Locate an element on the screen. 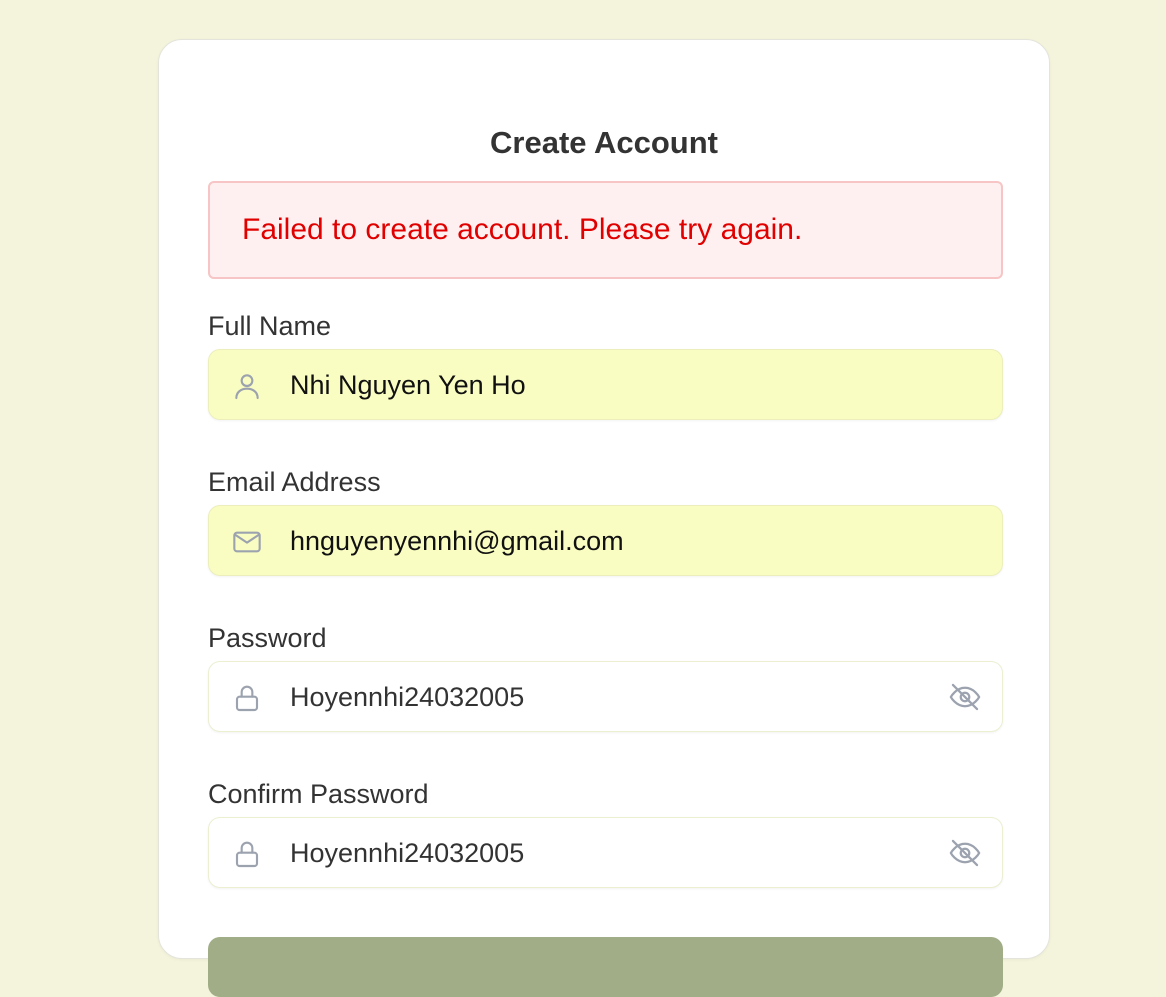 This screenshot has height=997, width=1166. password-field: Hoyennhi24032005 is located at coordinates (605, 696).